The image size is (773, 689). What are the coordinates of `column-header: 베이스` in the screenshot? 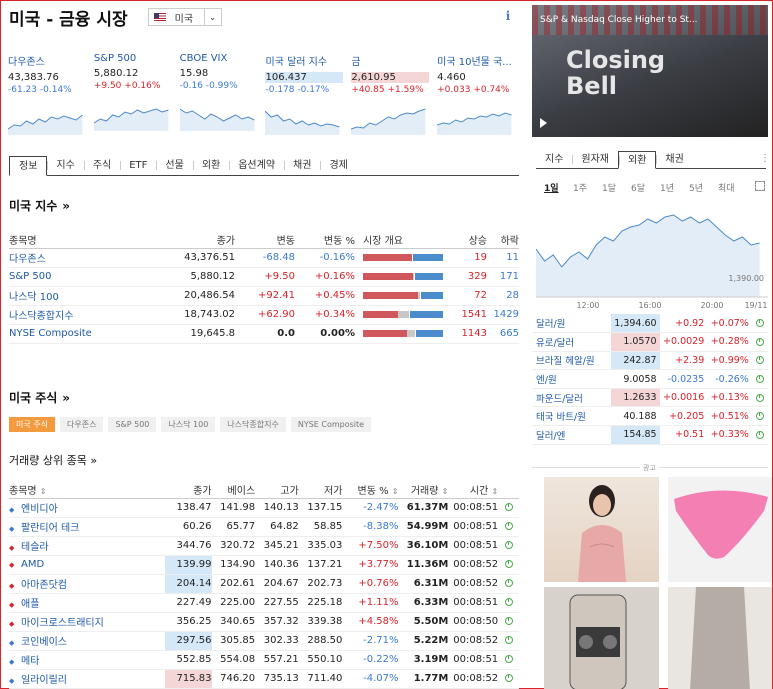 It's located at (233, 490).